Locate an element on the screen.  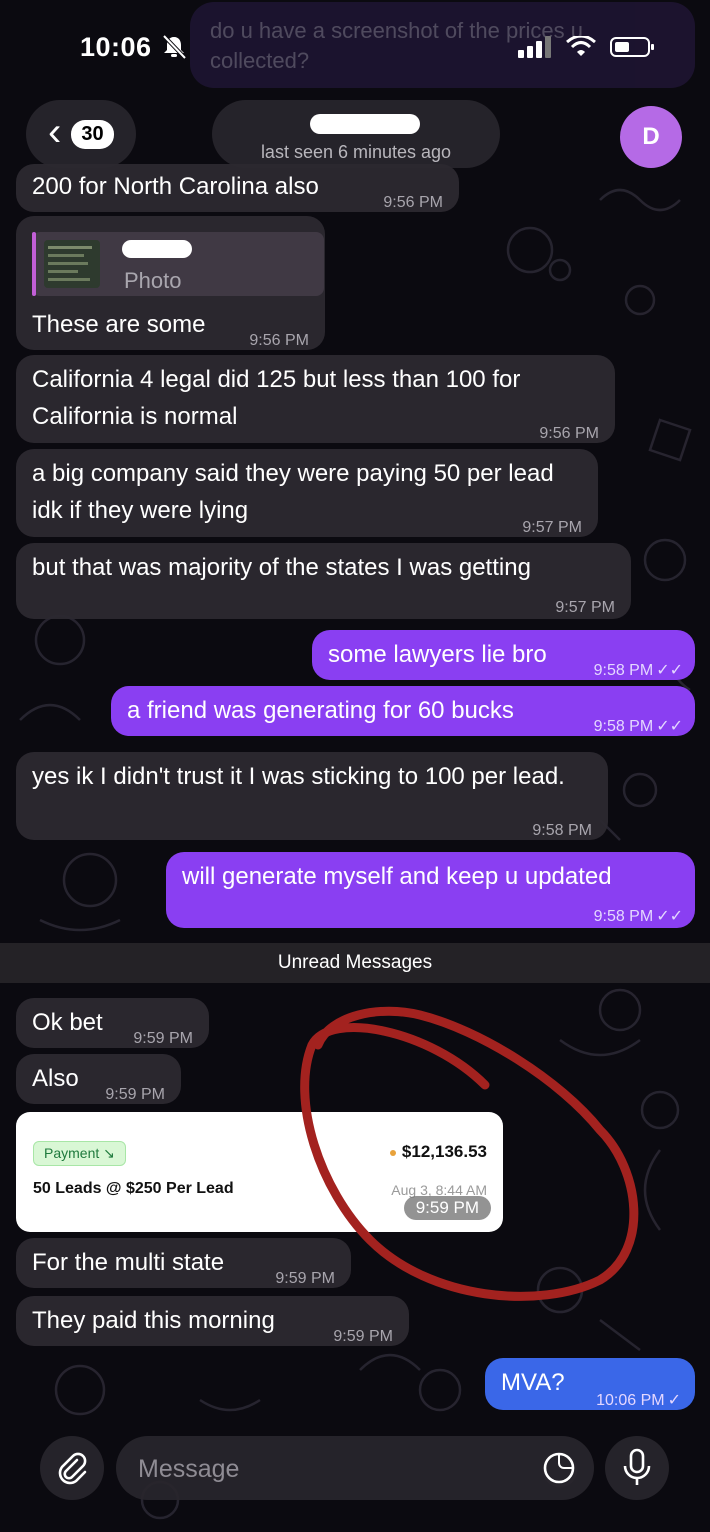
signal-icon is located at coordinates (534, 47).